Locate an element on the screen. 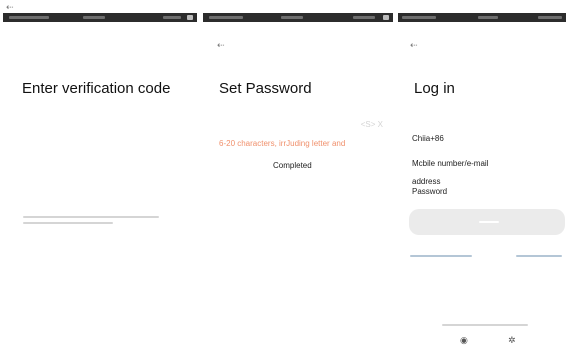  page-title: Set Password is located at coordinates (265, 88).